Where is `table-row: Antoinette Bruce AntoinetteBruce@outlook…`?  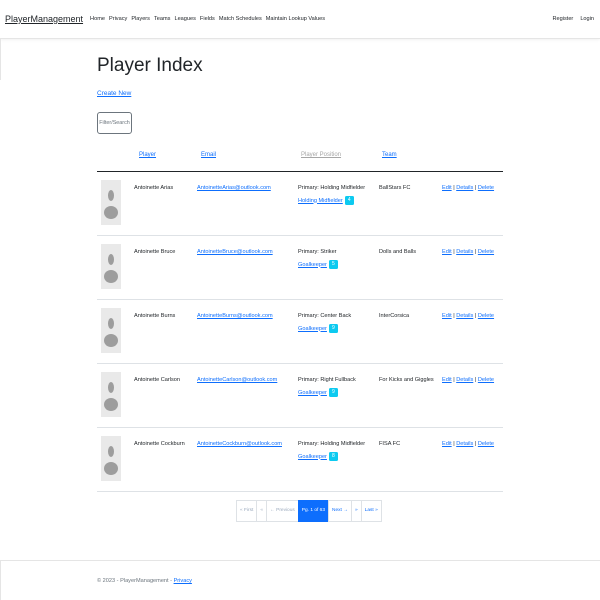 table-row: Antoinette Bruce AntoinetteBruce@outlook… is located at coordinates (300, 268).